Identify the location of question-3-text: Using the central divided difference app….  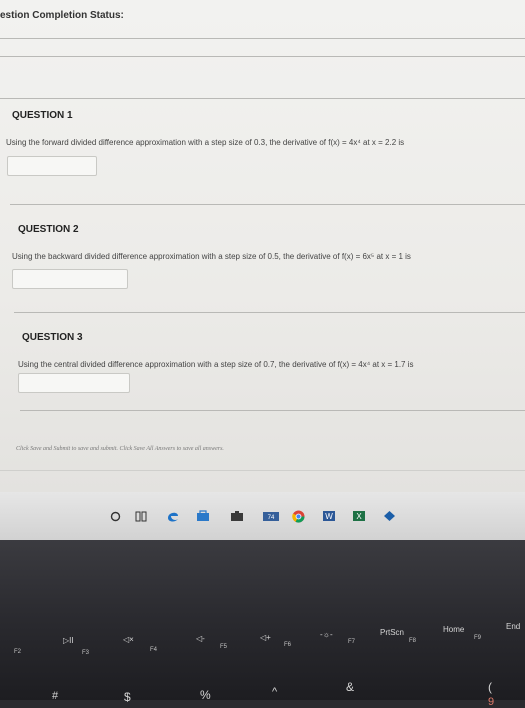
(216, 364).